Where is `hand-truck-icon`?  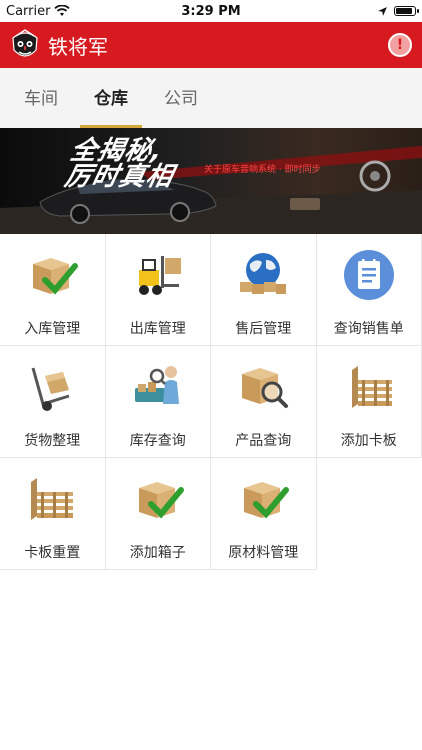
hand-truck-icon is located at coordinates (50, 389).